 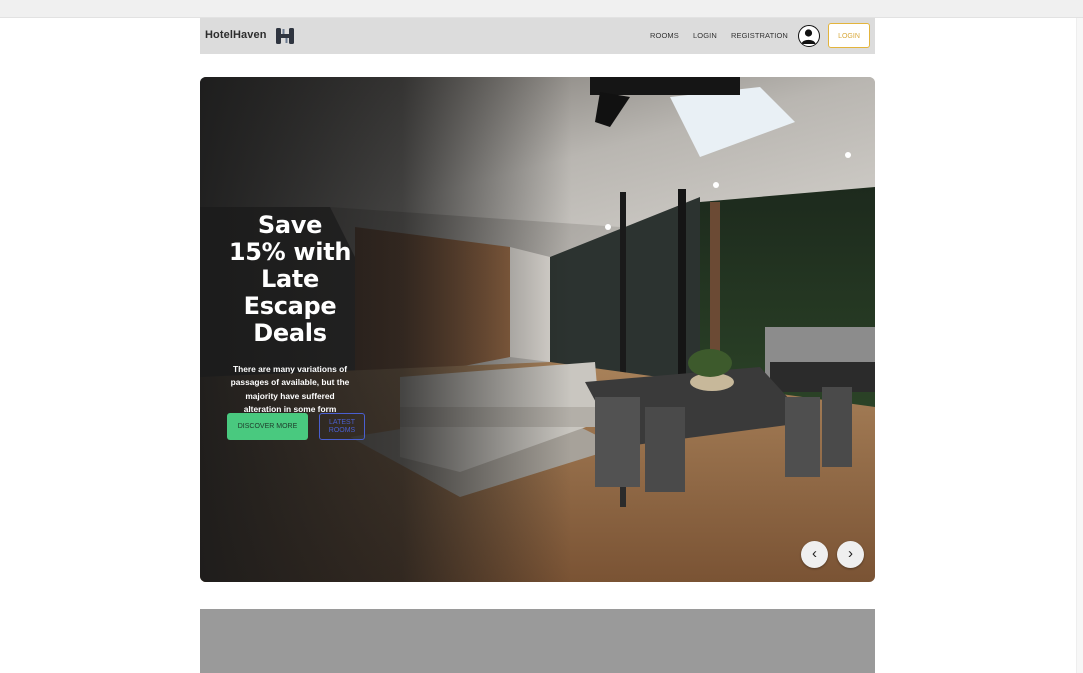 I want to click on user-avatar-icon, so click(x=809, y=36).